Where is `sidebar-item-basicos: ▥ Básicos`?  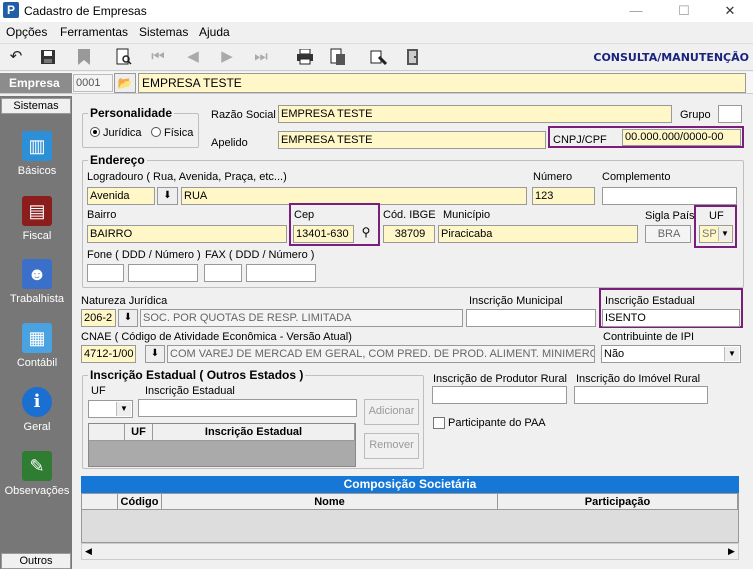
sidebar-item-basicos: ▥ Básicos is located at coordinates (37, 154).